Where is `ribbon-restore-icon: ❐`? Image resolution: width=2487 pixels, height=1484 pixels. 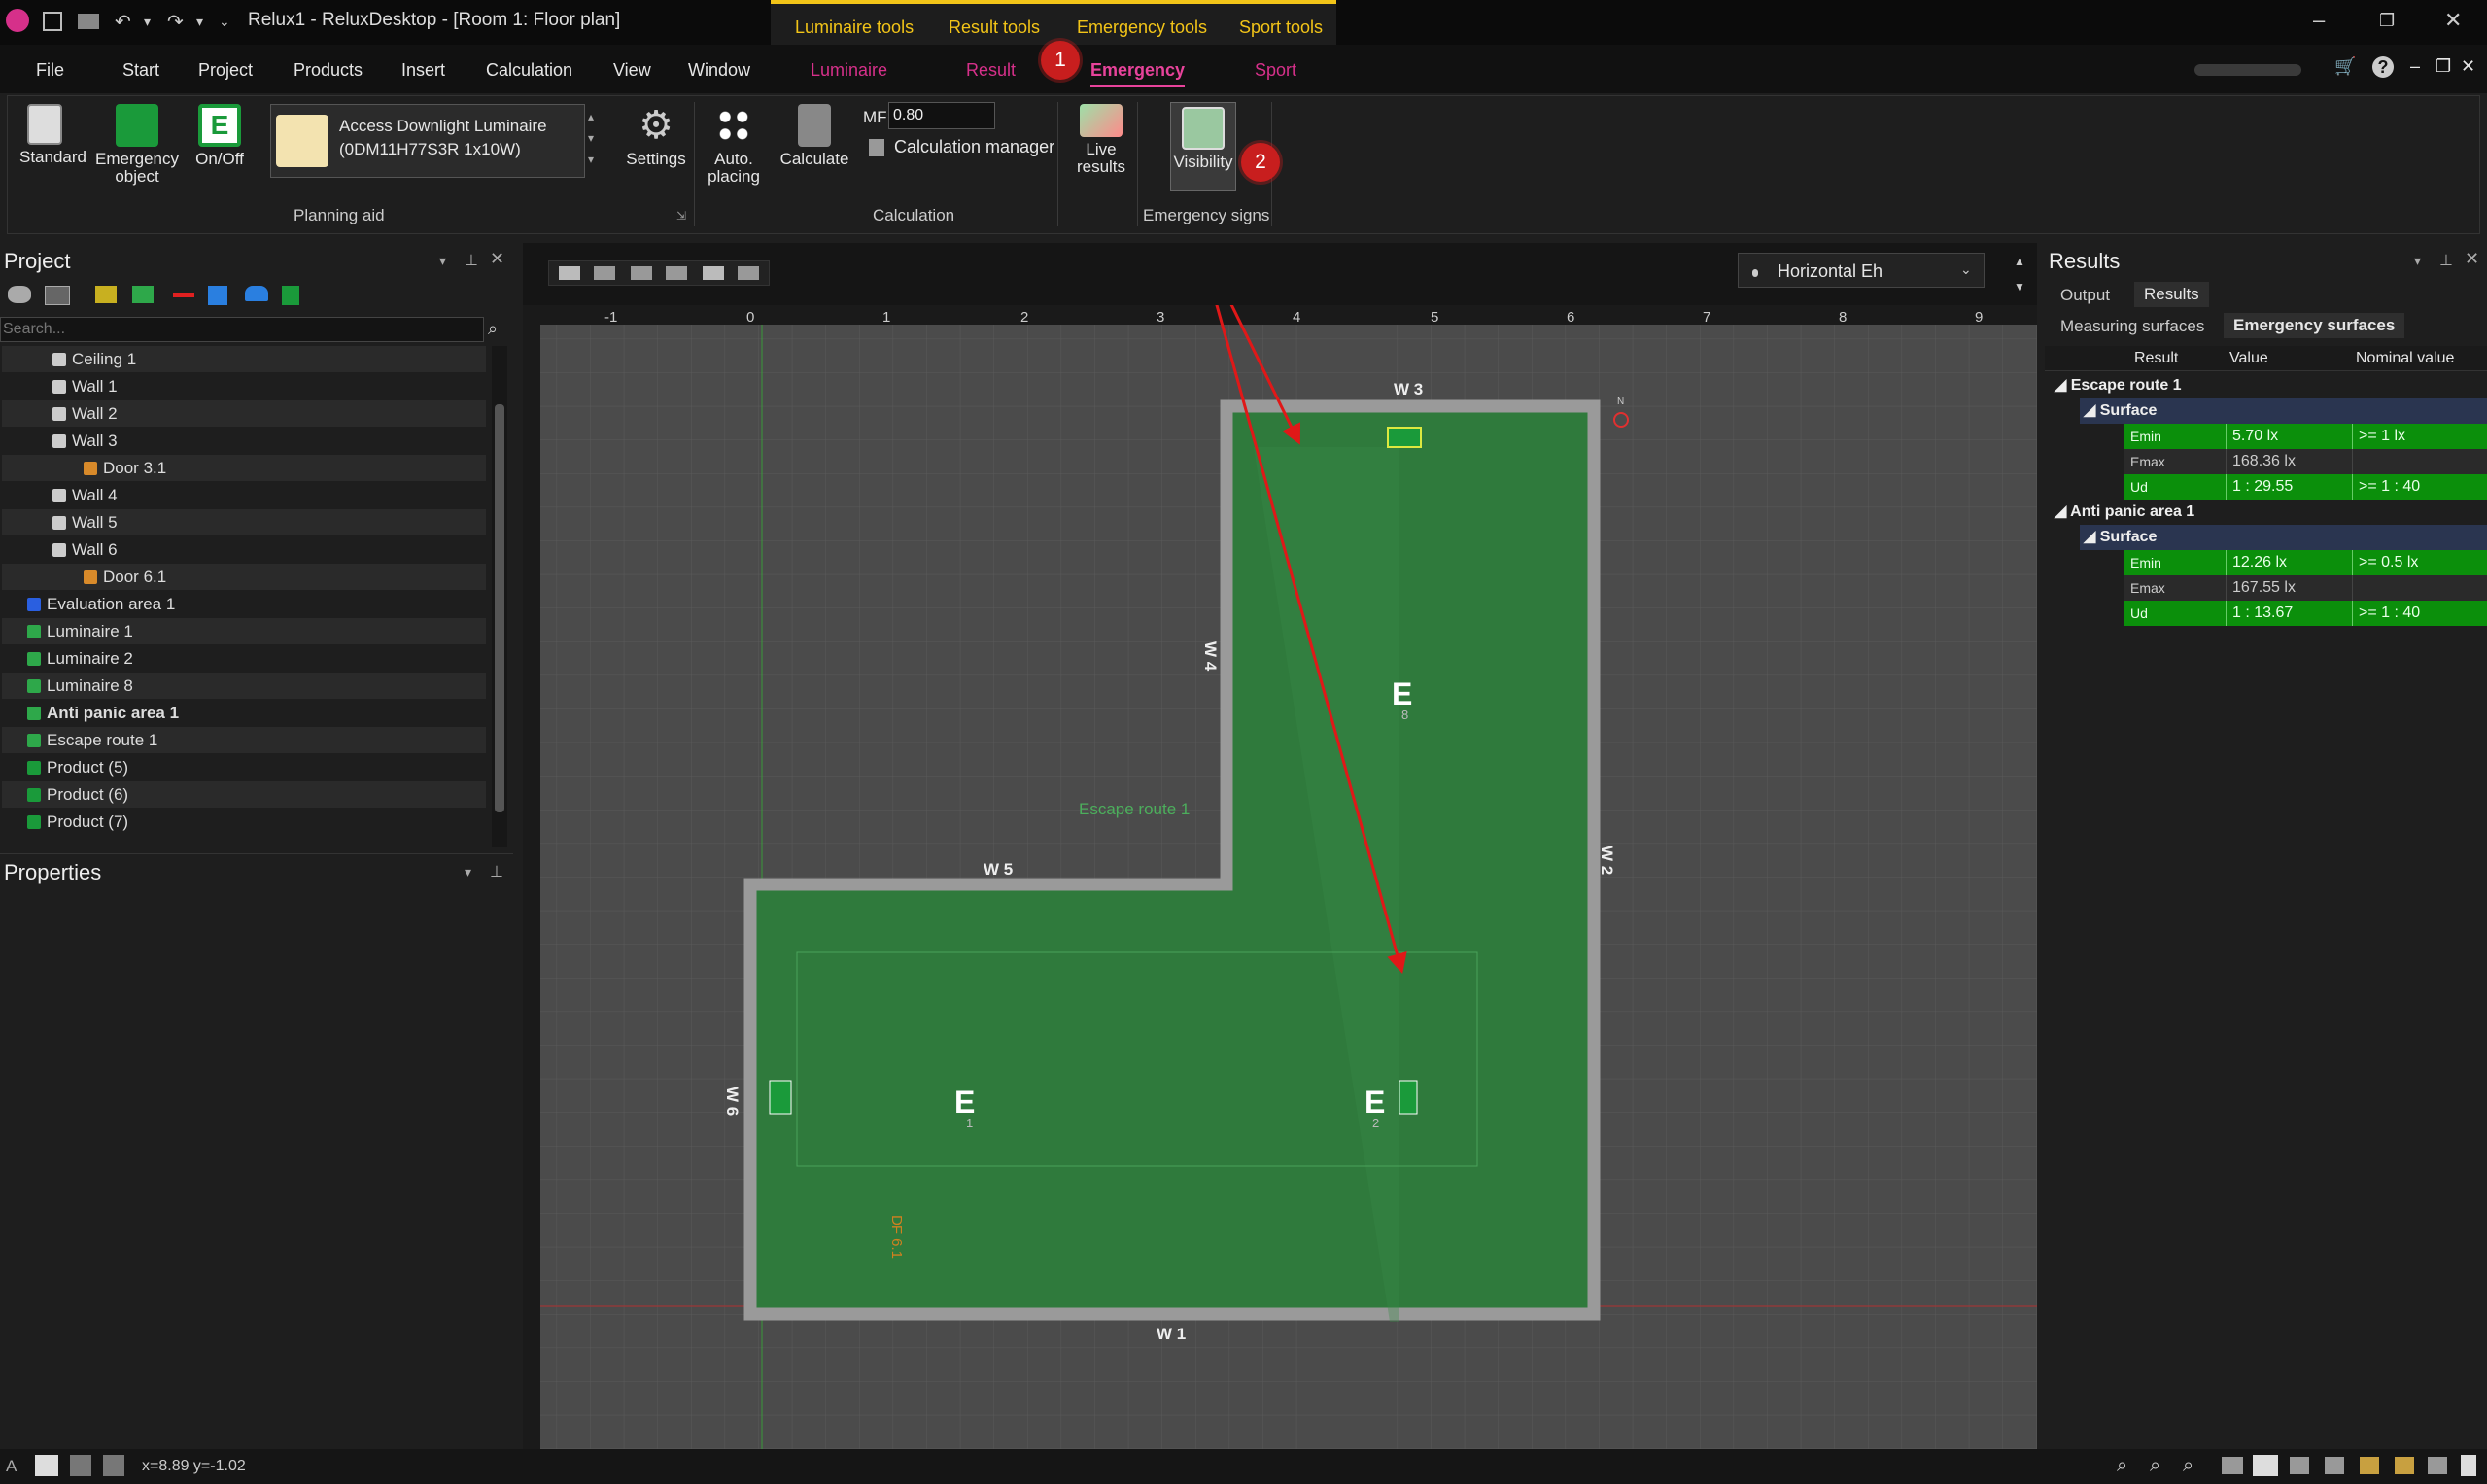
ribbon-restore-icon: ❐ is located at coordinates (2443, 66).